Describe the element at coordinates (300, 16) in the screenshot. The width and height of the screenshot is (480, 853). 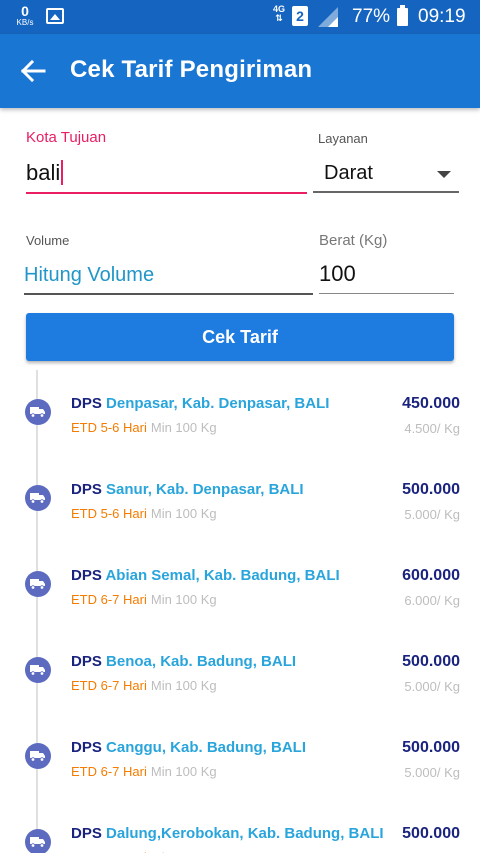
I see `sim-slot-badge: 2` at that location.